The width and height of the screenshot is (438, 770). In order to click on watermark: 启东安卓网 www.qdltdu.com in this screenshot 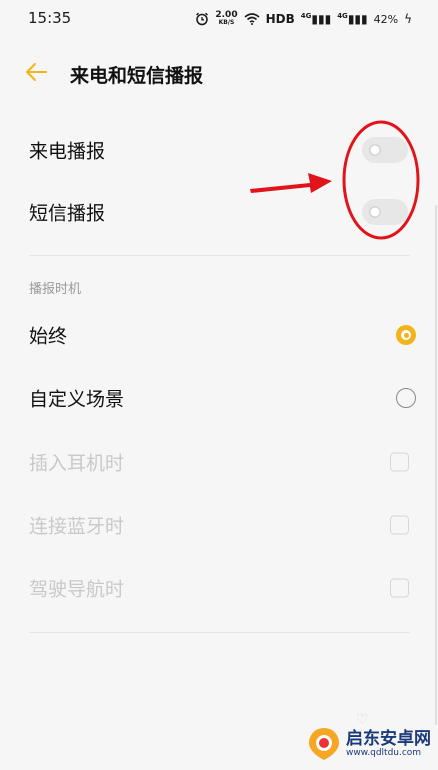, I will do `click(368, 744)`.